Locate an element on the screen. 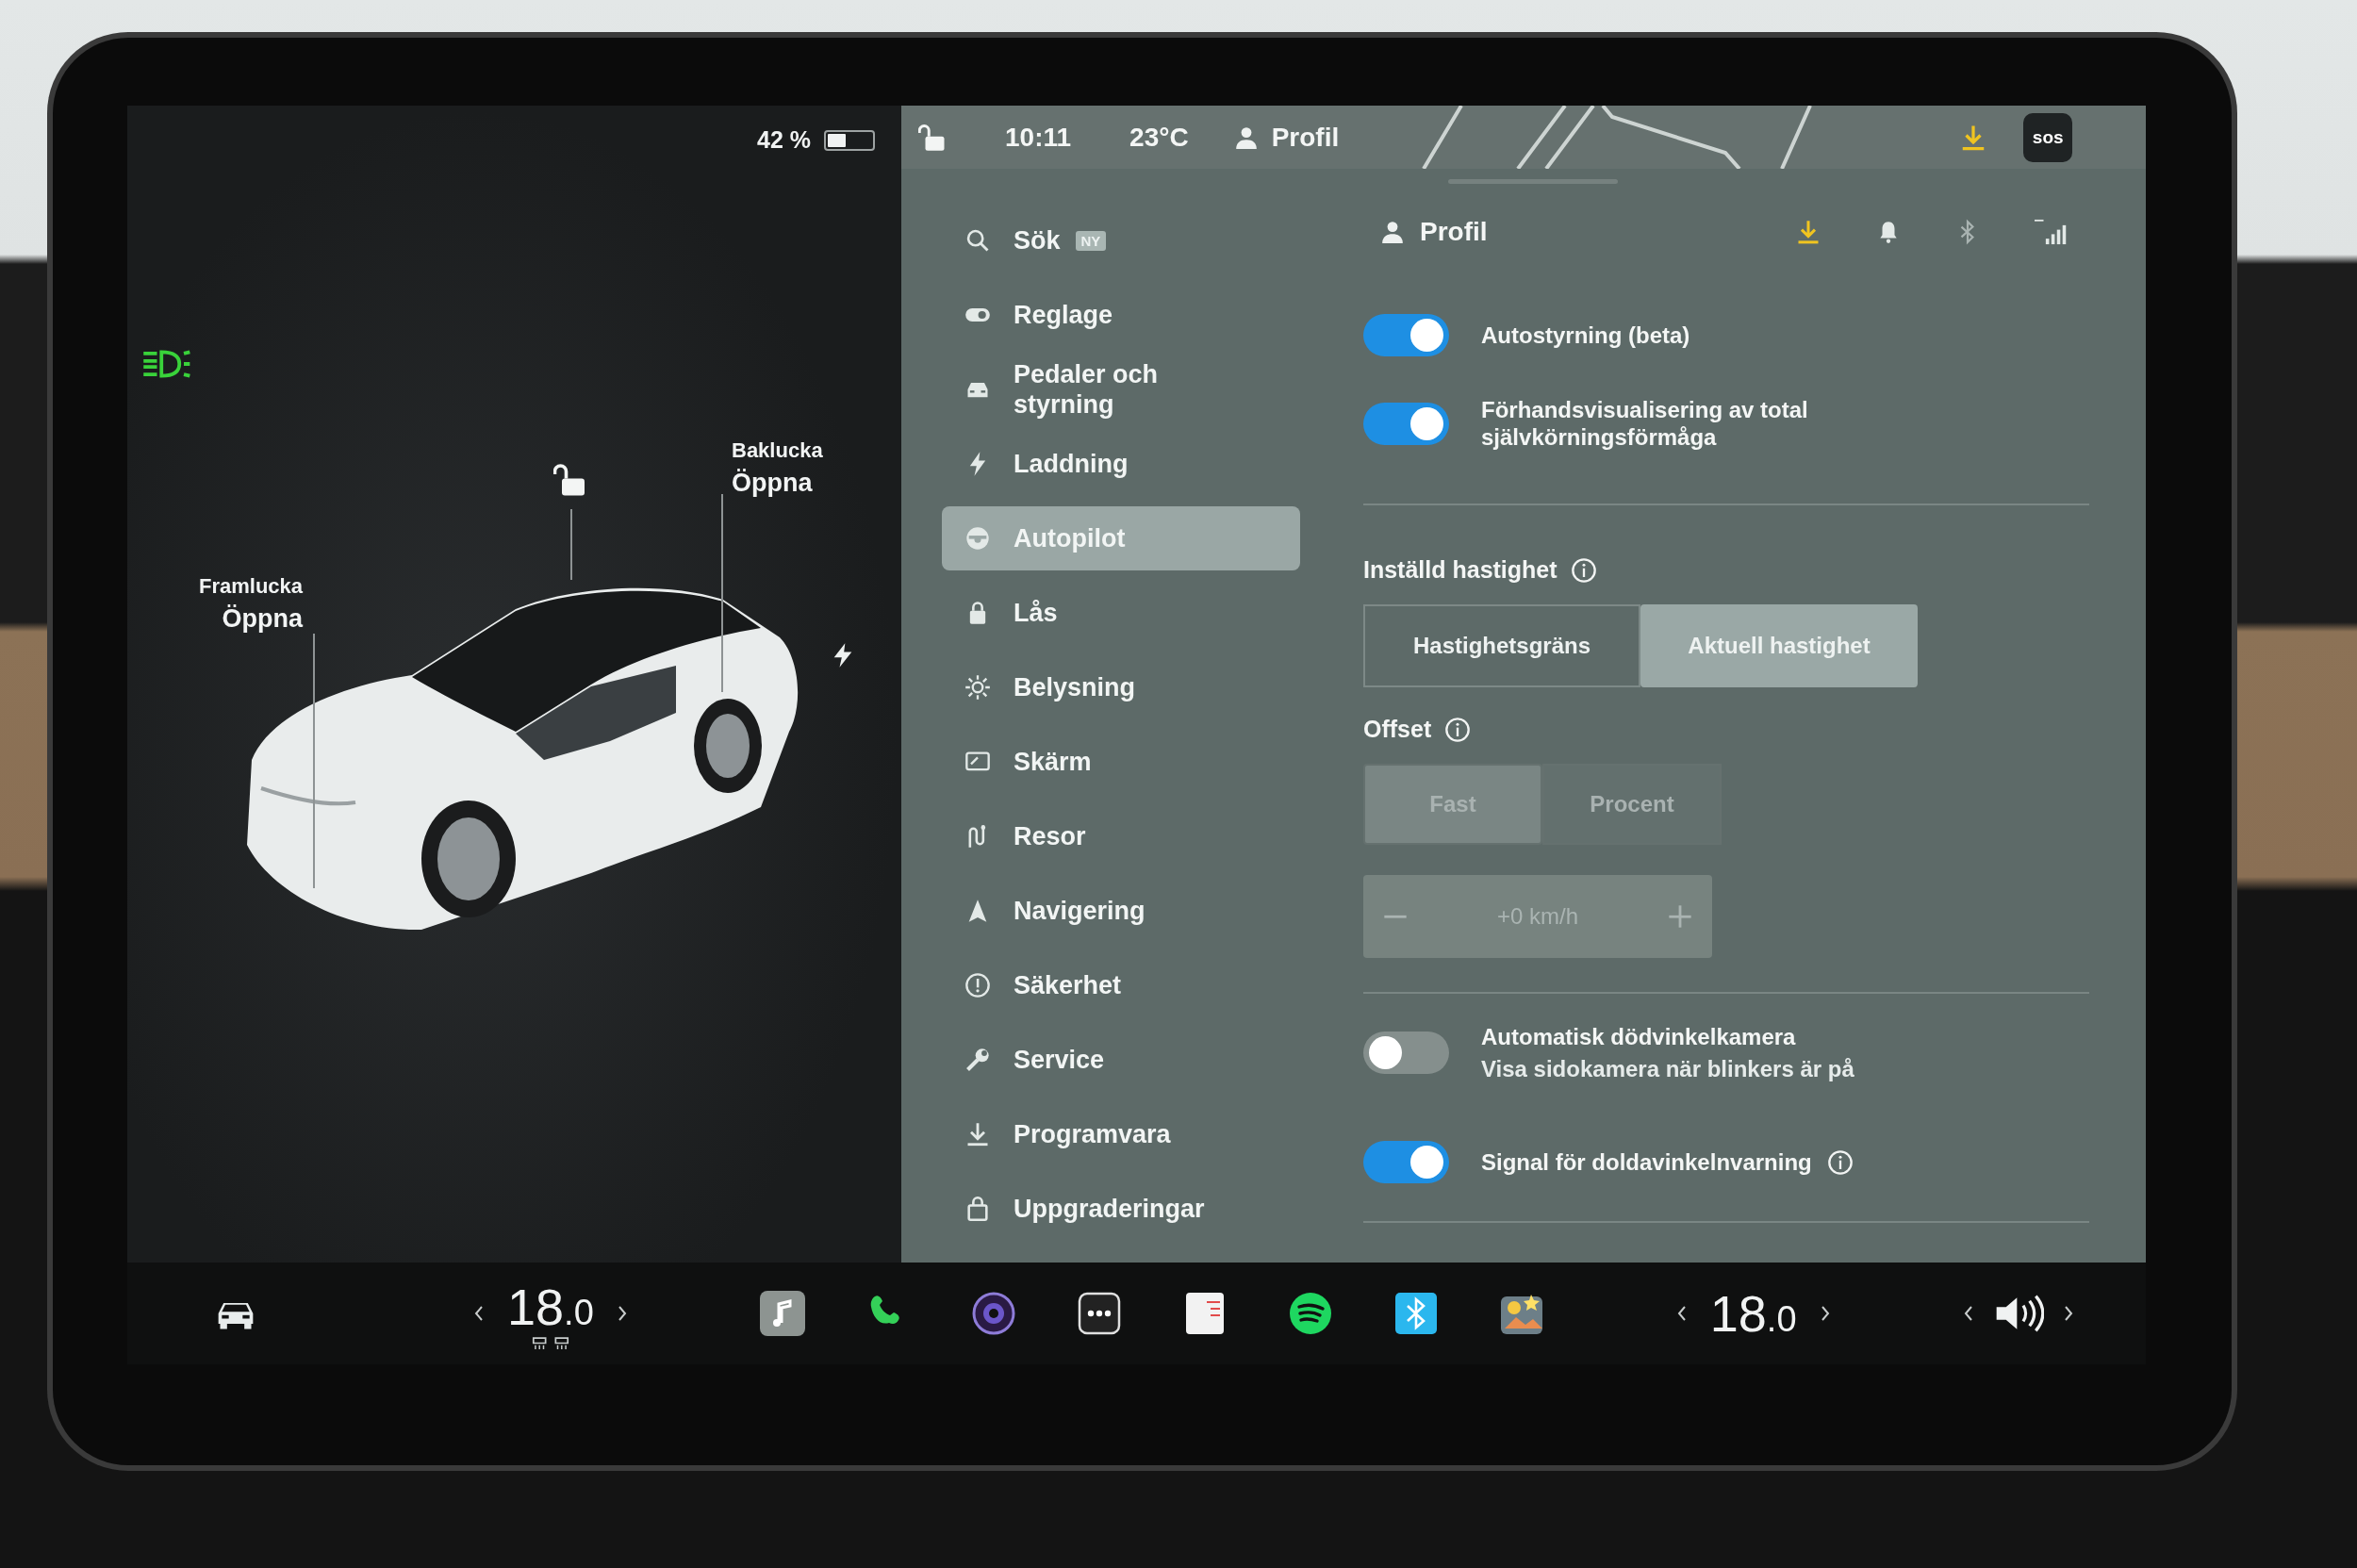 The height and width of the screenshot is (1568, 2357). section-label: Inställd hastighet is located at coordinates (1460, 570).